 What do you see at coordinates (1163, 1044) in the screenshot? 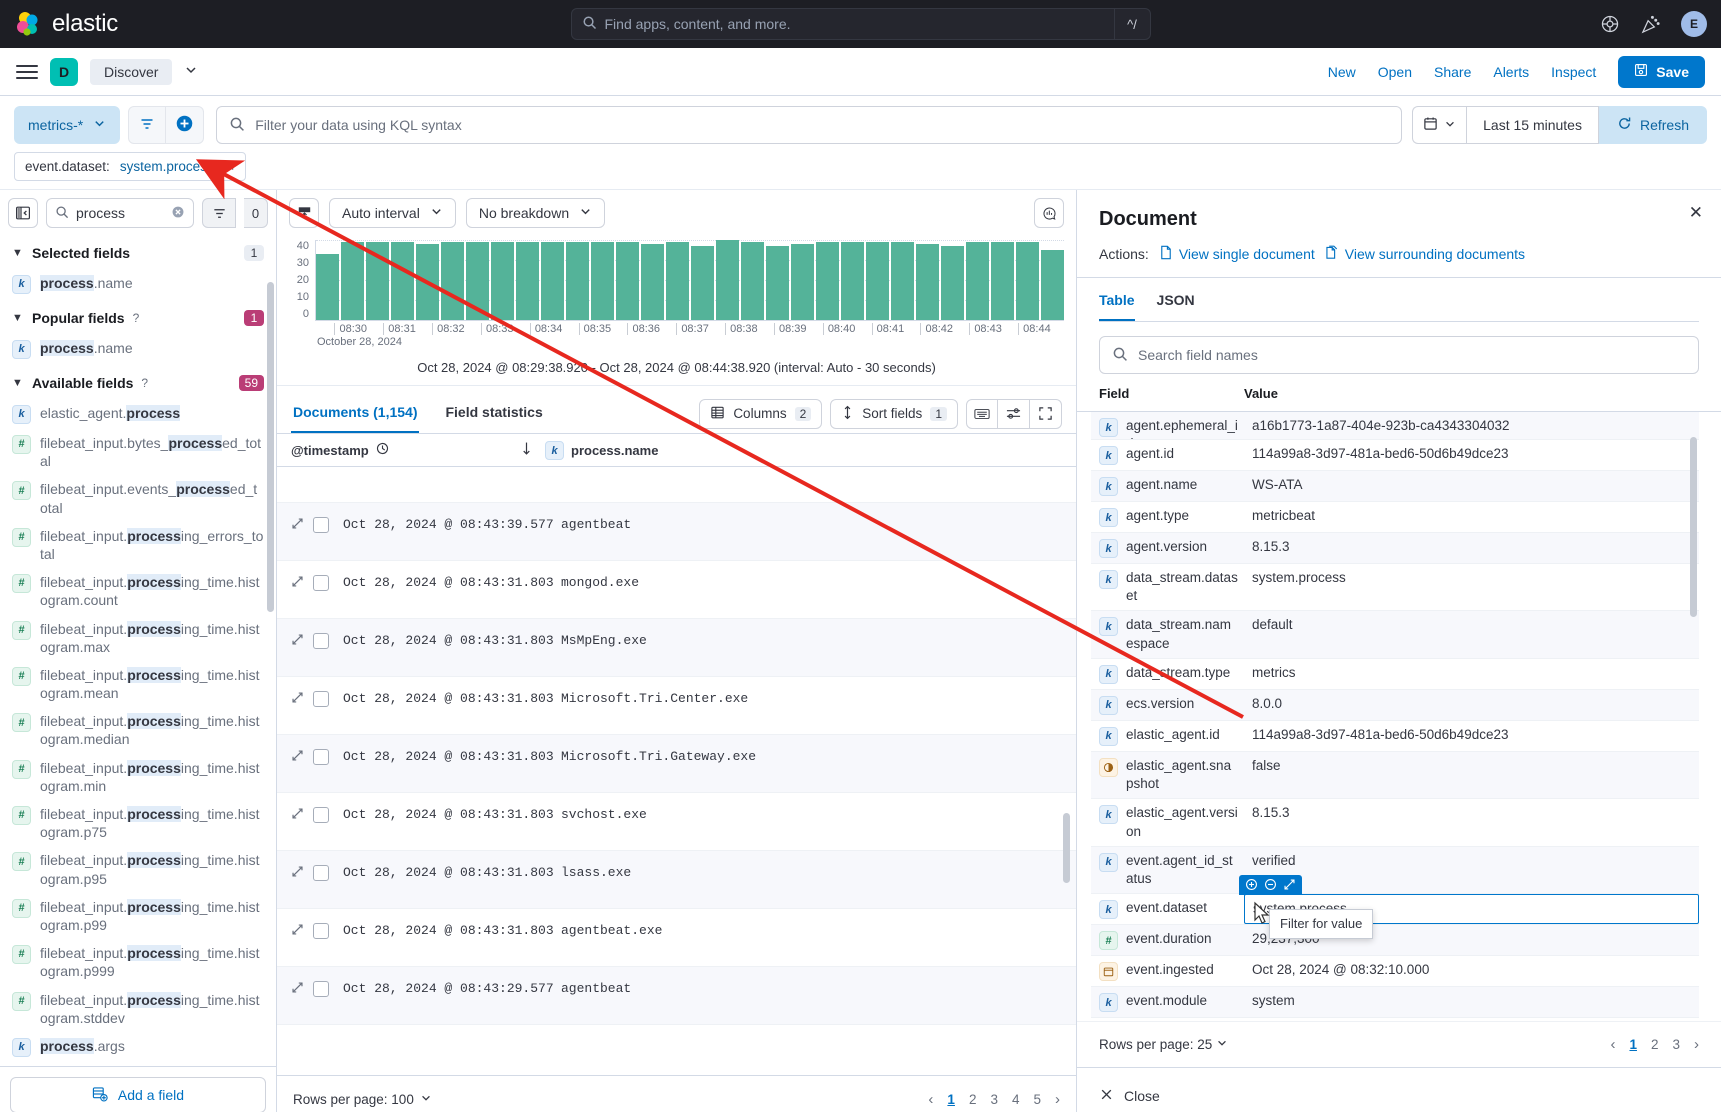
I see `flyout-rows-per-page-selector: Rows per page: 25` at bounding box center [1163, 1044].